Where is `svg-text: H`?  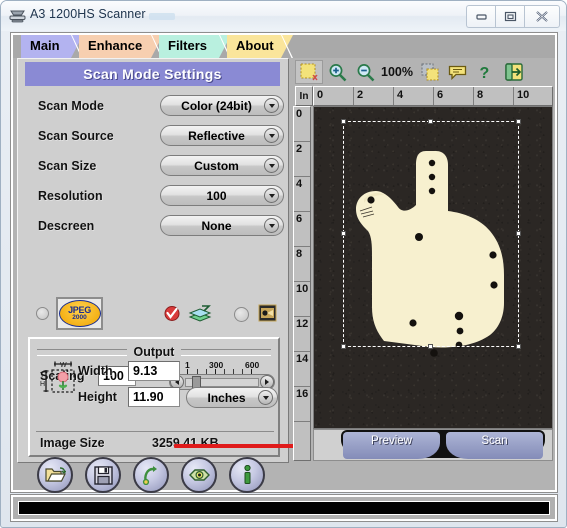
svg-text: H is located at coordinates (42, 384).